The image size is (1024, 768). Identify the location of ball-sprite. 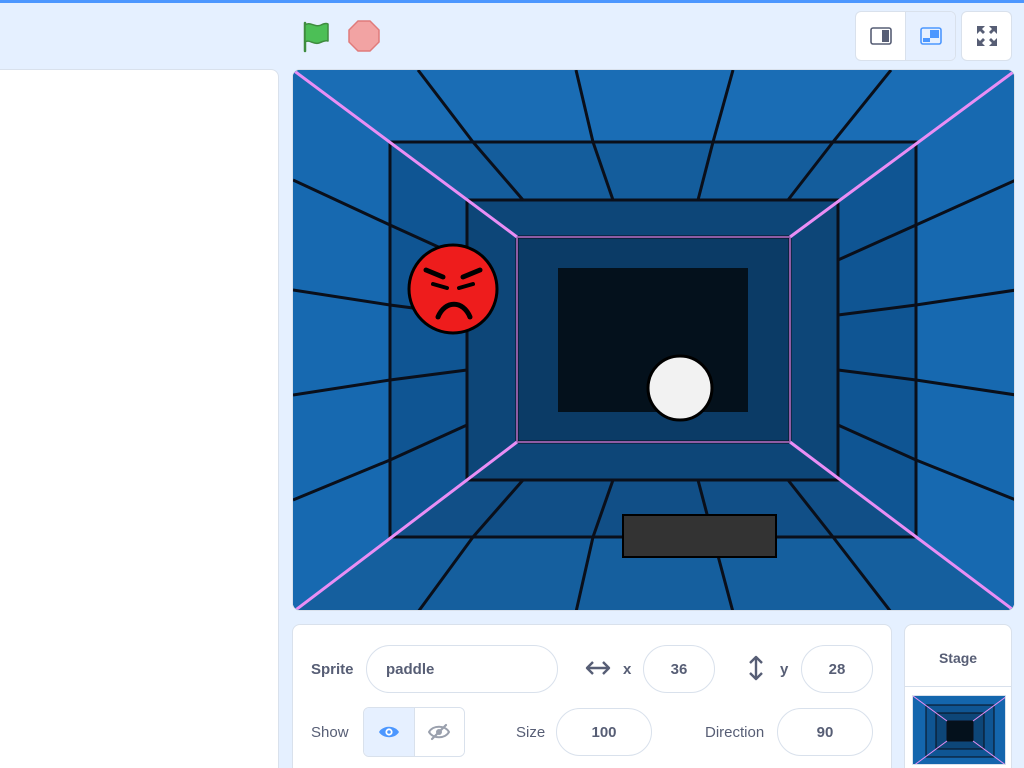
(680, 388).